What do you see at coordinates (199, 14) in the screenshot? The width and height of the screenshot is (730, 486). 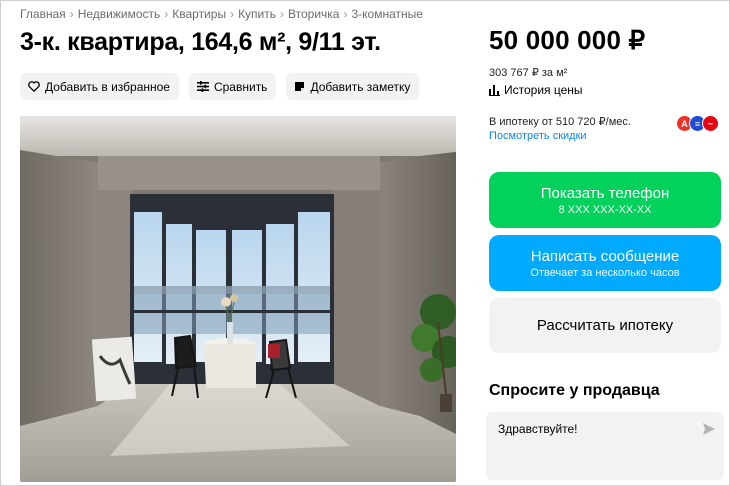 I see `breadcrumb-item-apartments: Квартиры` at bounding box center [199, 14].